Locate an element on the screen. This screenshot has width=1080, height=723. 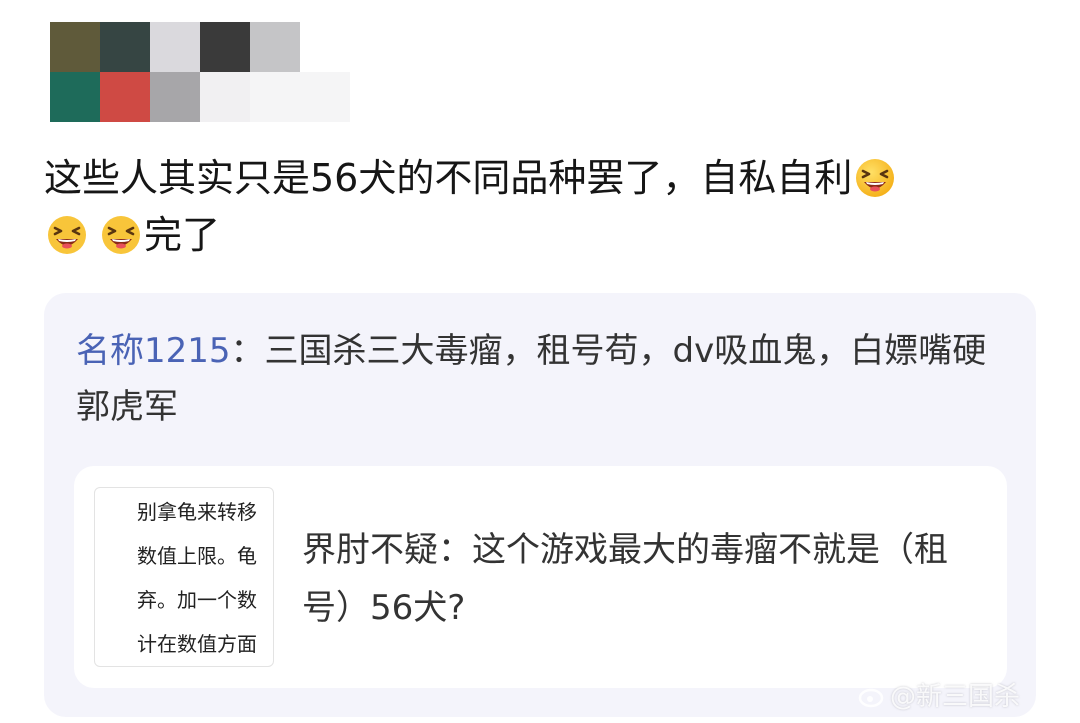
thumbnail-text-line: 计在数值方面 is located at coordinates (197, 644).